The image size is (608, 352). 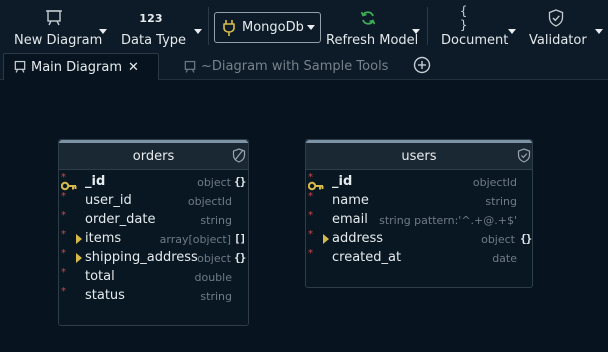 What do you see at coordinates (154, 40) in the screenshot?
I see `data-type-label: Data Type` at bounding box center [154, 40].